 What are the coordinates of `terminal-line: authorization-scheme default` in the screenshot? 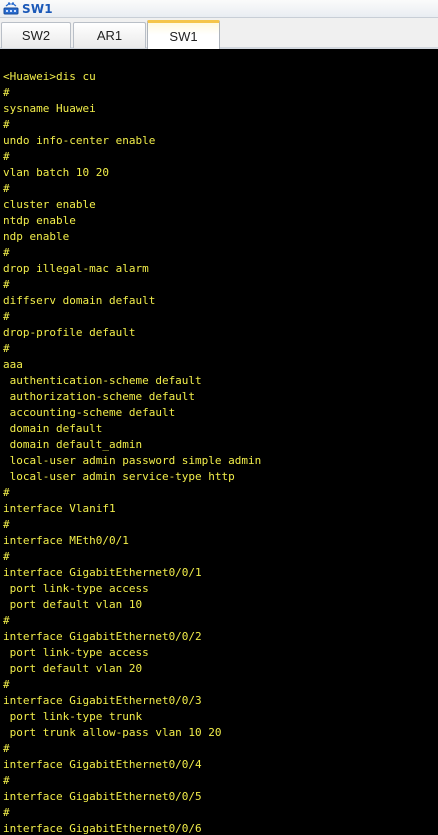 It's located at (99, 396).